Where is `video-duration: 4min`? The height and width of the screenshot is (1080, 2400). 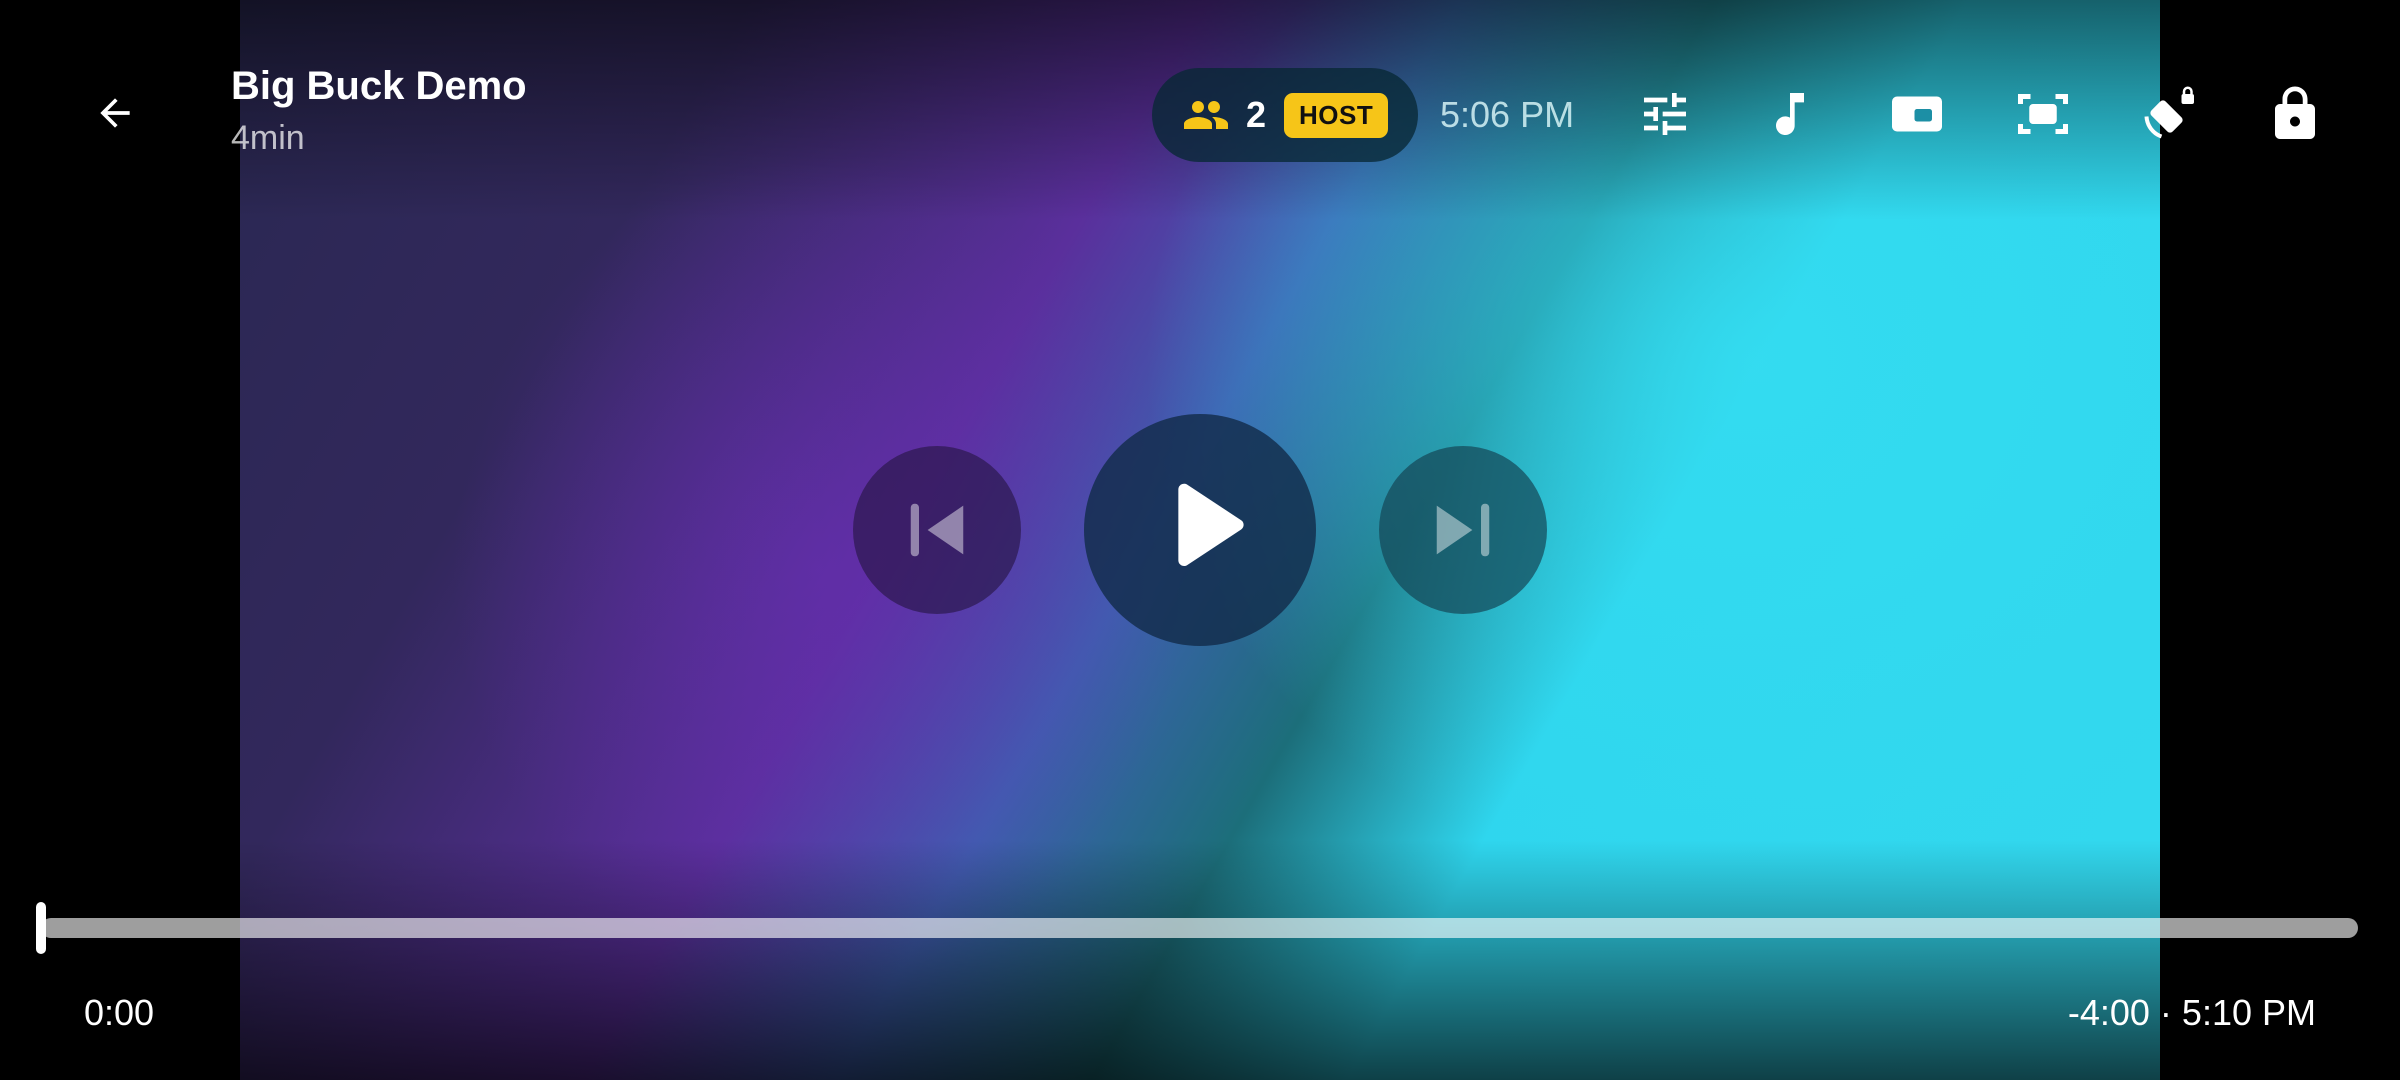 video-duration: 4min is located at coordinates (268, 138).